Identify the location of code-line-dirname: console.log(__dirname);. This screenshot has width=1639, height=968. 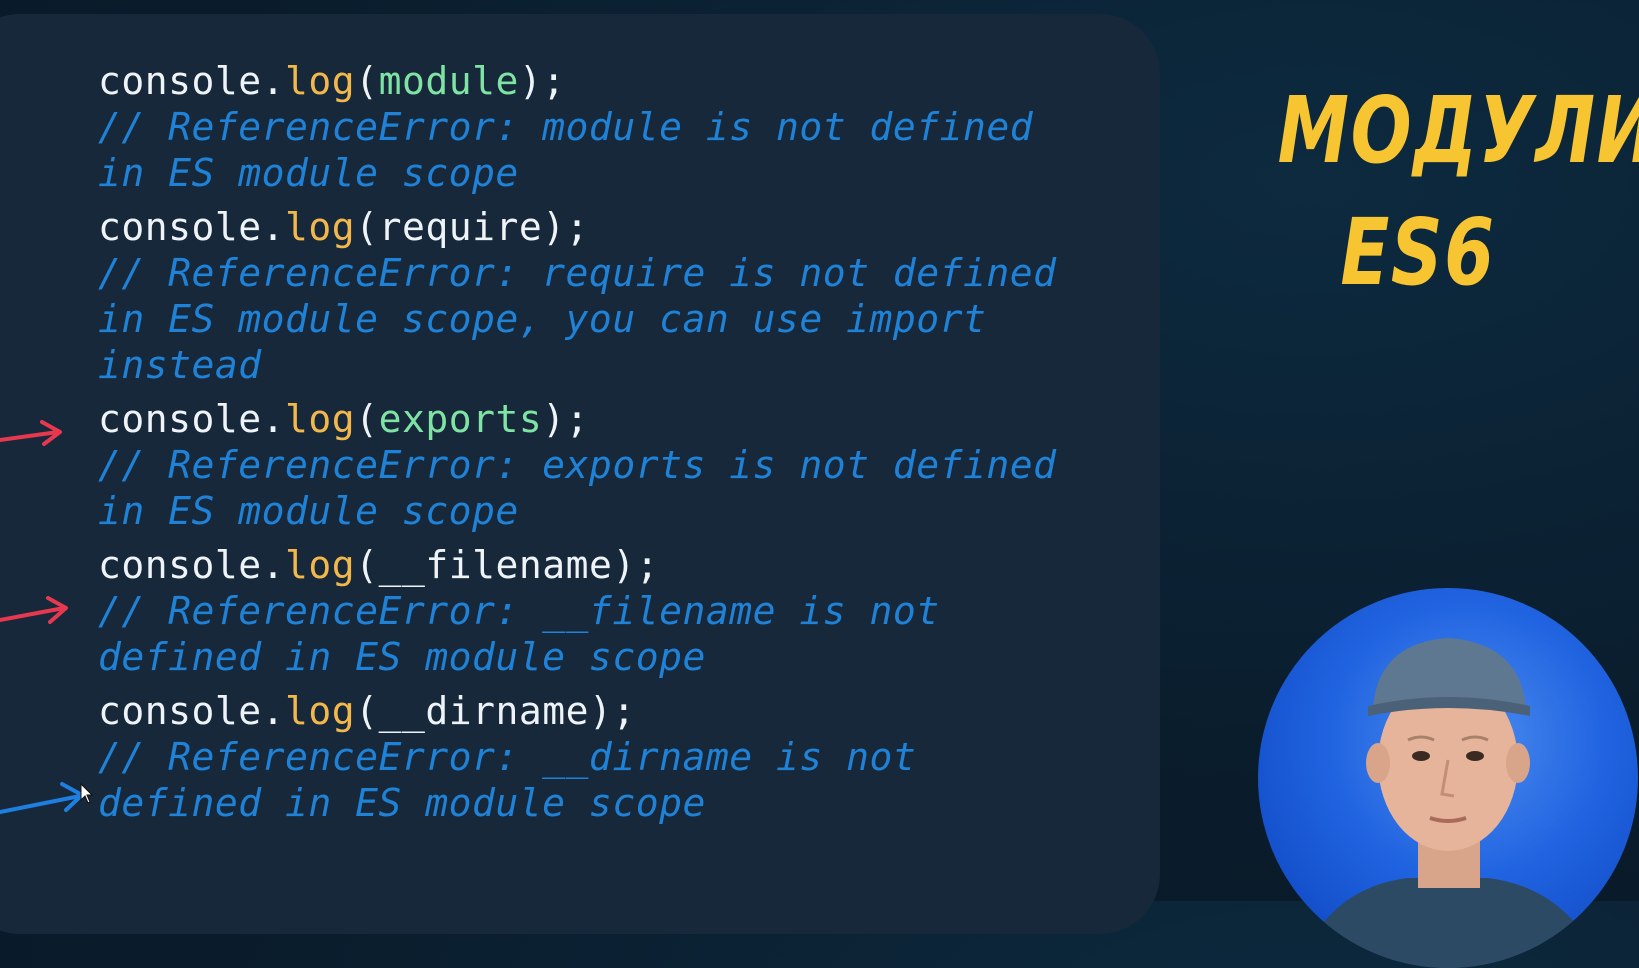
(608, 711).